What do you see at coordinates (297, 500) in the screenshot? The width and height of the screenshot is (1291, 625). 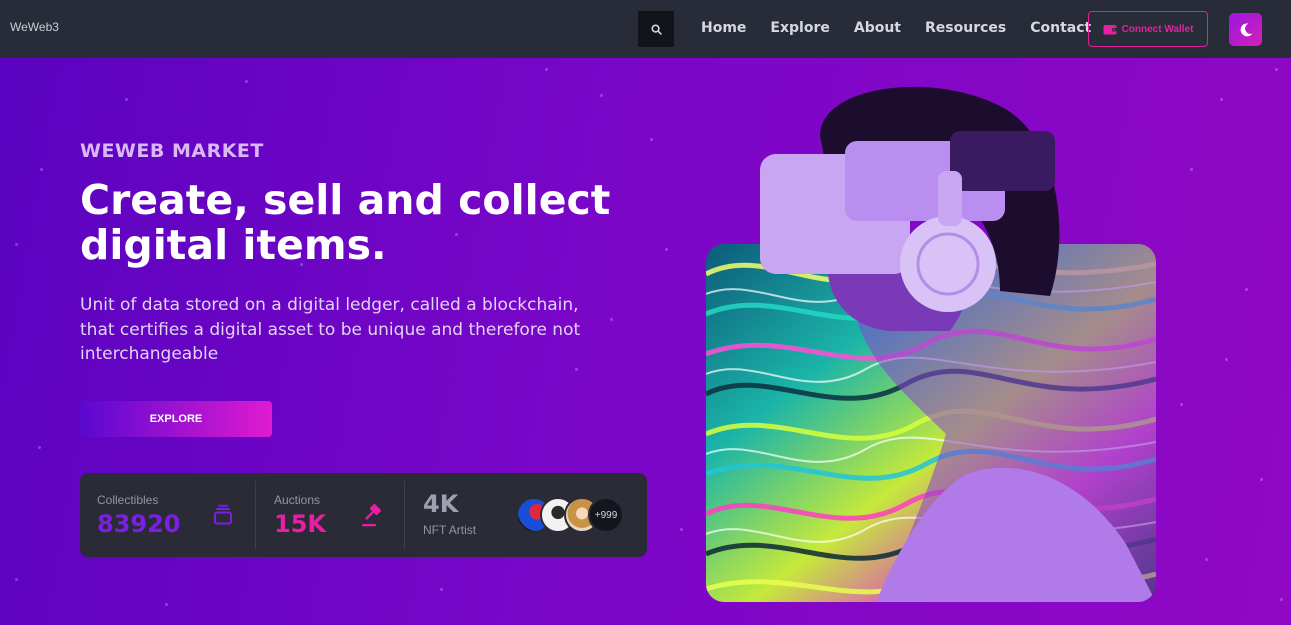 I see `auctions-label: Auctions` at bounding box center [297, 500].